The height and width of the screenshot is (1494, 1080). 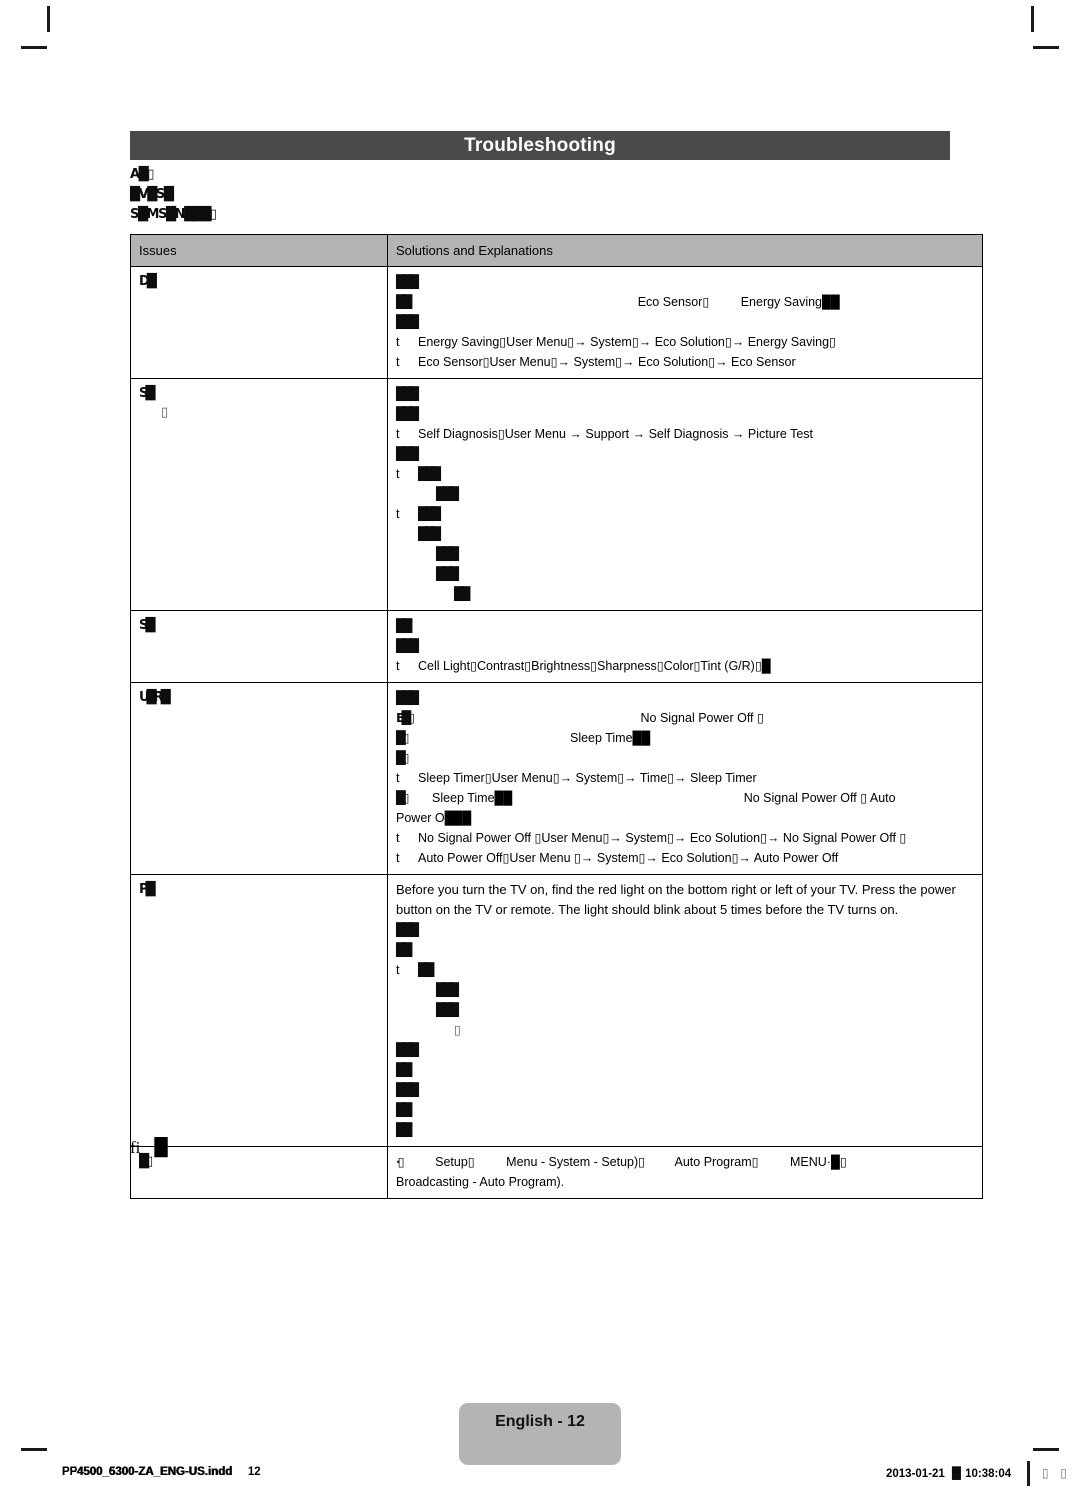 What do you see at coordinates (818, 1162) in the screenshot?
I see `menu-button-menu: MENU·█▯` at bounding box center [818, 1162].